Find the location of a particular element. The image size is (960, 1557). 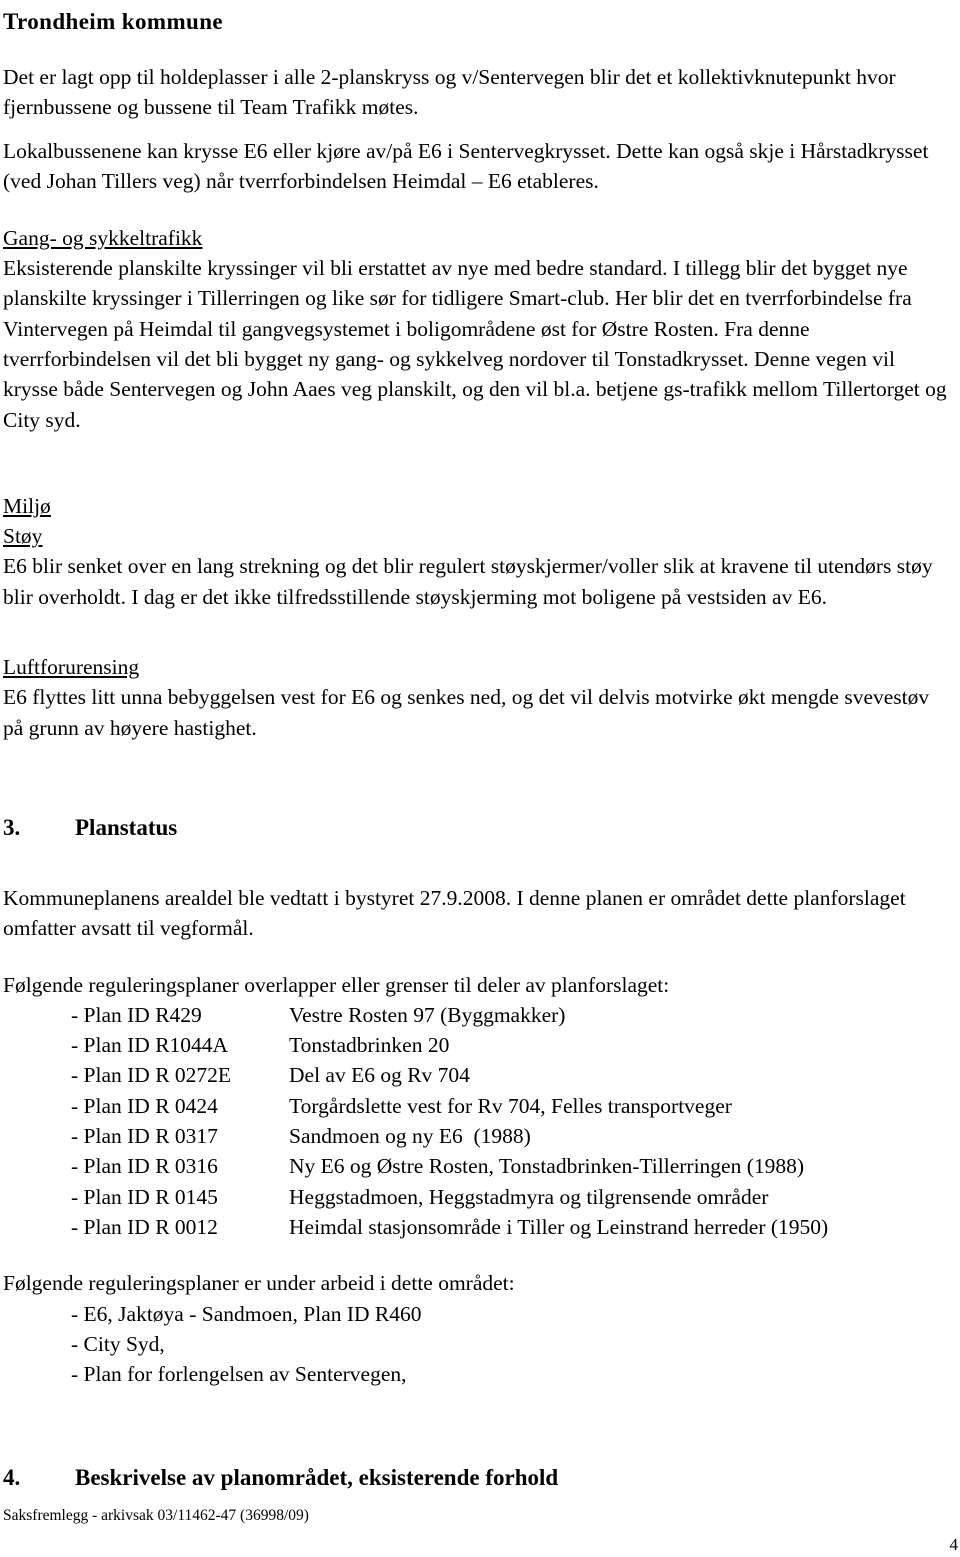

plan-id: - Plan ID R 0424 is located at coordinates (144, 1105).